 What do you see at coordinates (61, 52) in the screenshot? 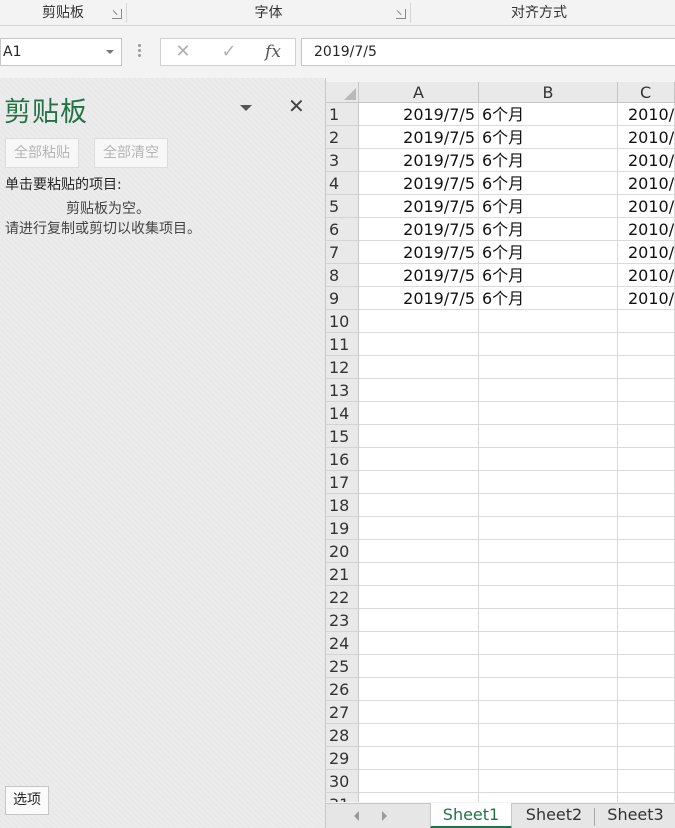
I see `name-box: A1` at bounding box center [61, 52].